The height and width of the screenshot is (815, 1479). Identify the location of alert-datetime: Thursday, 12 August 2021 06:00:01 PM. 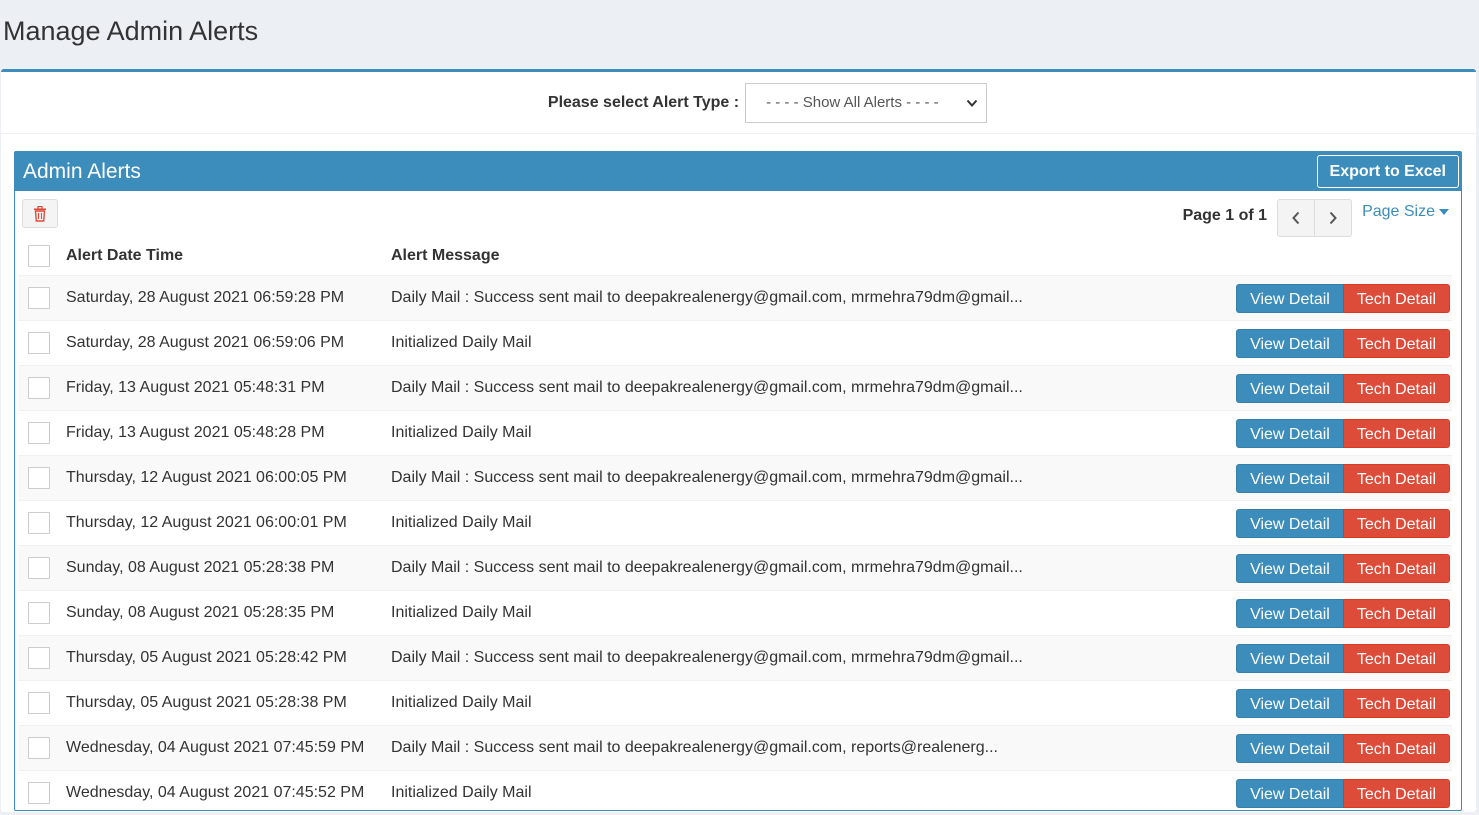
(228, 523).